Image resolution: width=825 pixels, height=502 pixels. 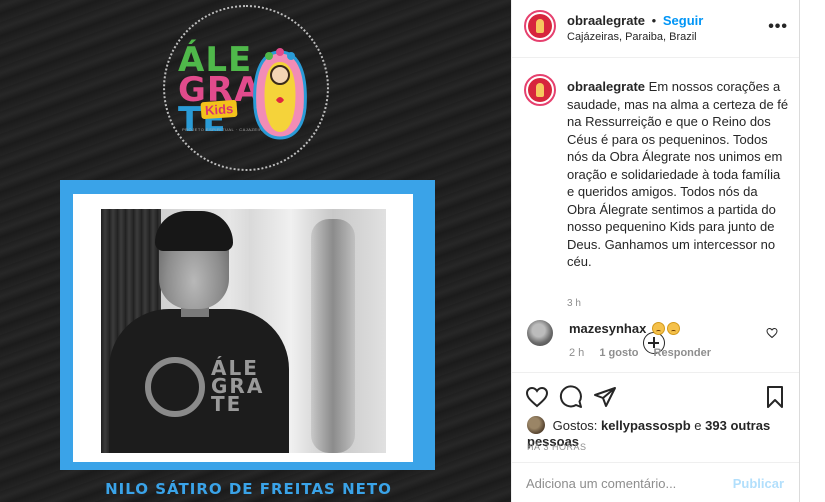 I want to click on comment-time: 2 h, so click(x=576, y=353).